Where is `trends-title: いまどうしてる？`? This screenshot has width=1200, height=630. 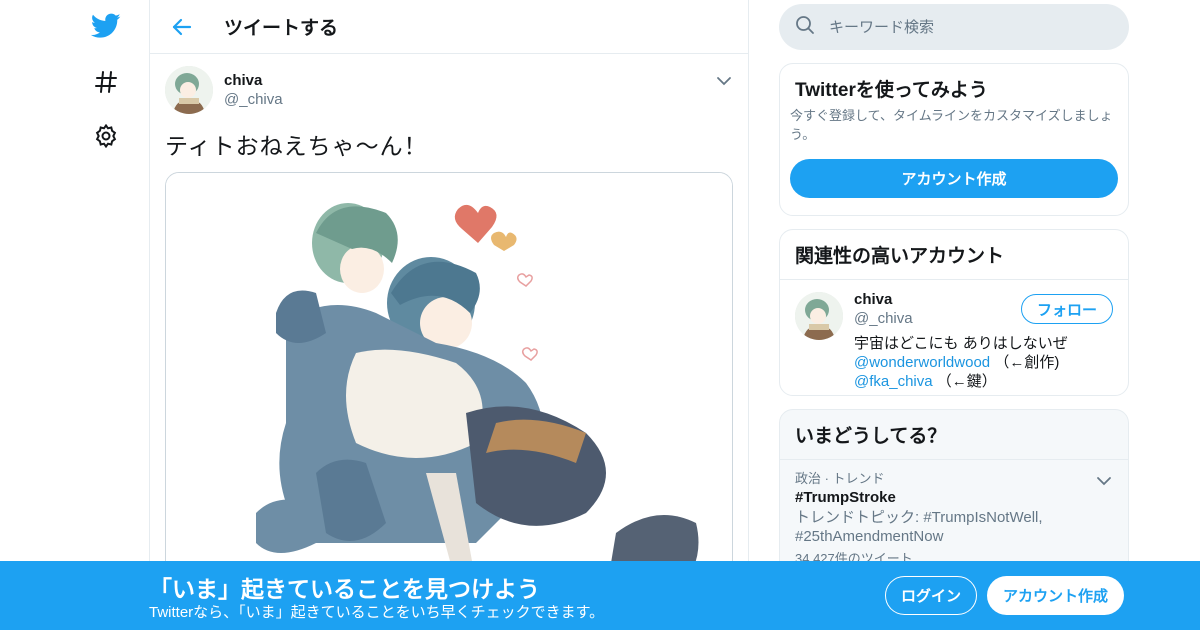
trends-title: いまどうしてる？ is located at coordinates (954, 435).